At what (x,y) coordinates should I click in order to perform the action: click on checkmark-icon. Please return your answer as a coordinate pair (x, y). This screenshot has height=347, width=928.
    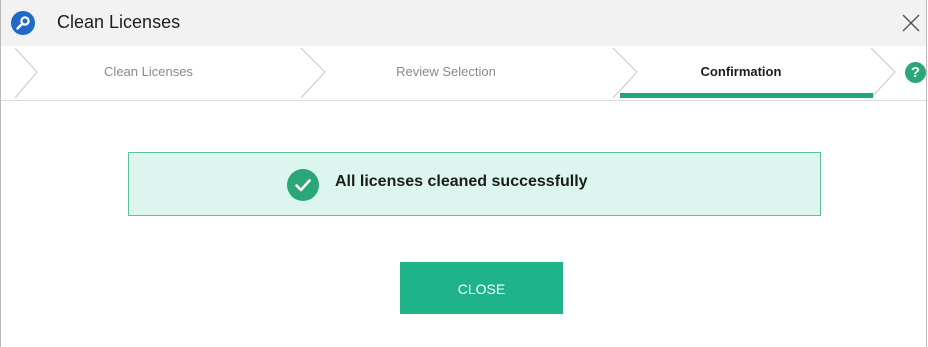
    Looking at the image, I should click on (303, 185).